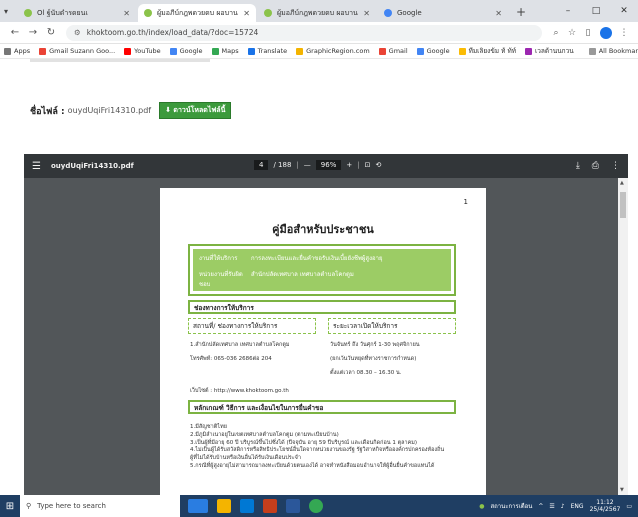 This screenshot has width=638, height=517. What do you see at coordinates (521, 13) in the screenshot?
I see `new-tab-button: +` at bounding box center [521, 13].